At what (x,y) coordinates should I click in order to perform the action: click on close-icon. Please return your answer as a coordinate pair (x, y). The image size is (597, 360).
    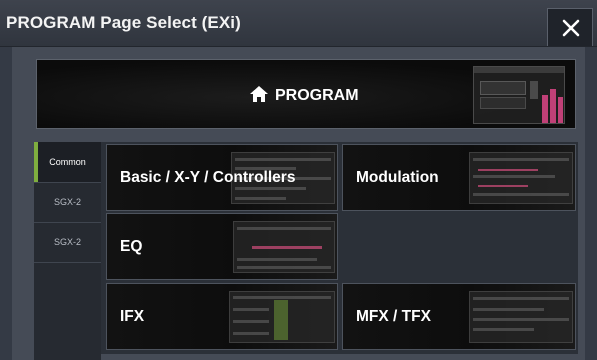
    Looking at the image, I should click on (571, 28).